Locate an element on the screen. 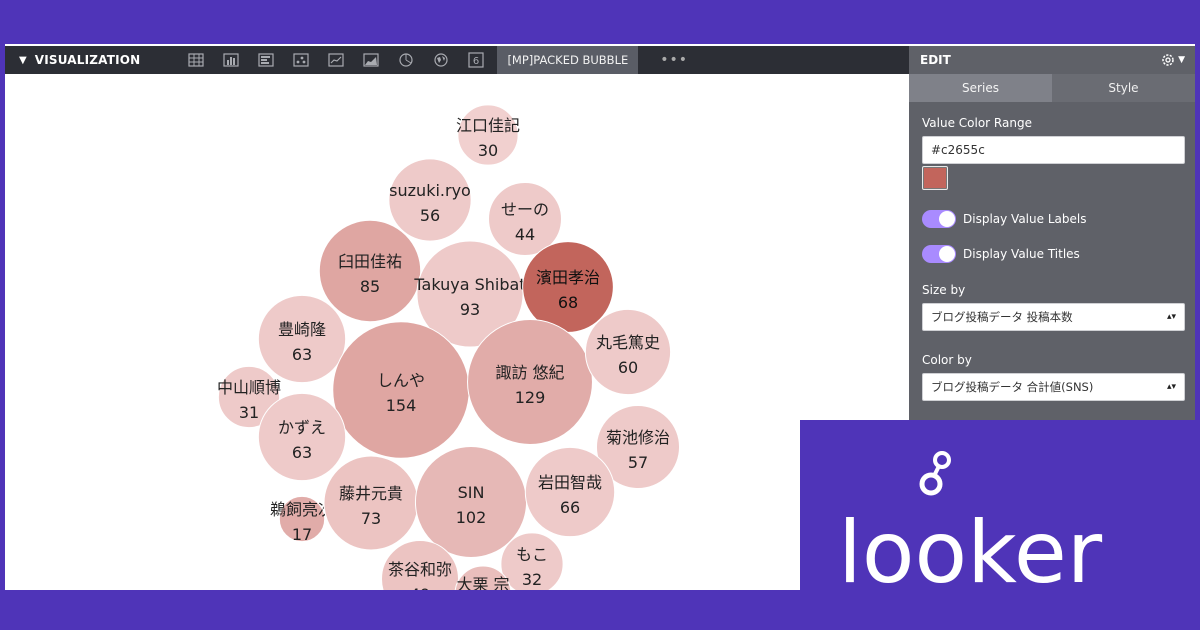  bubble-9: 丸毛篤史 60 is located at coordinates (628, 352).